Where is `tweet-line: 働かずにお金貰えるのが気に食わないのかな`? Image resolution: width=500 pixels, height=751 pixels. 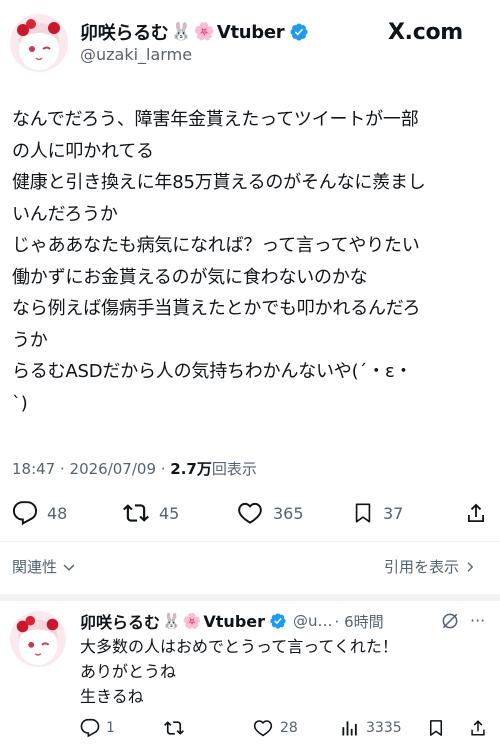 tweet-line: 働かずにお金貰えるのが気に食わないのかな is located at coordinates (190, 277).